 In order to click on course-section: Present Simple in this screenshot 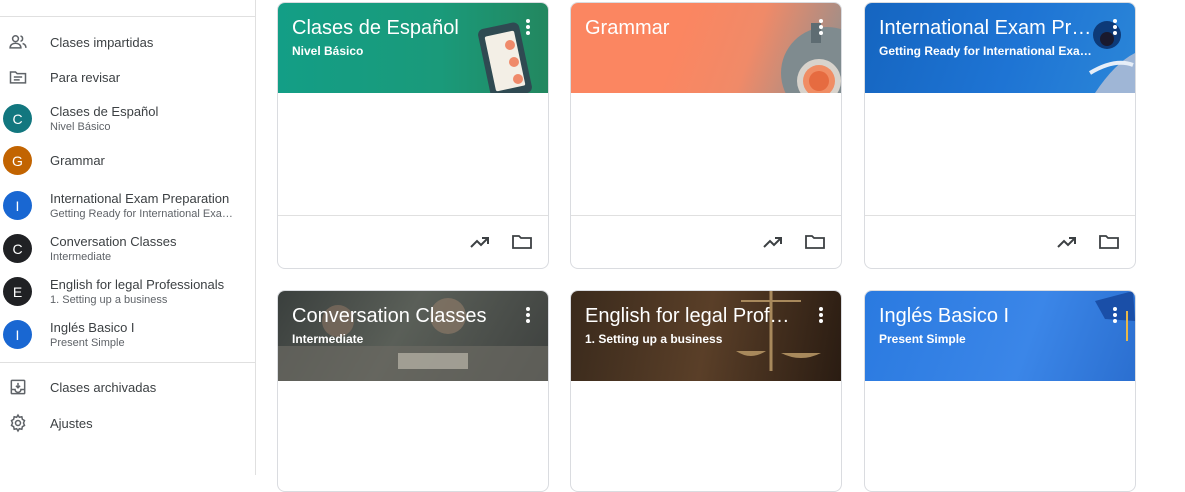, I will do `click(87, 343)`.